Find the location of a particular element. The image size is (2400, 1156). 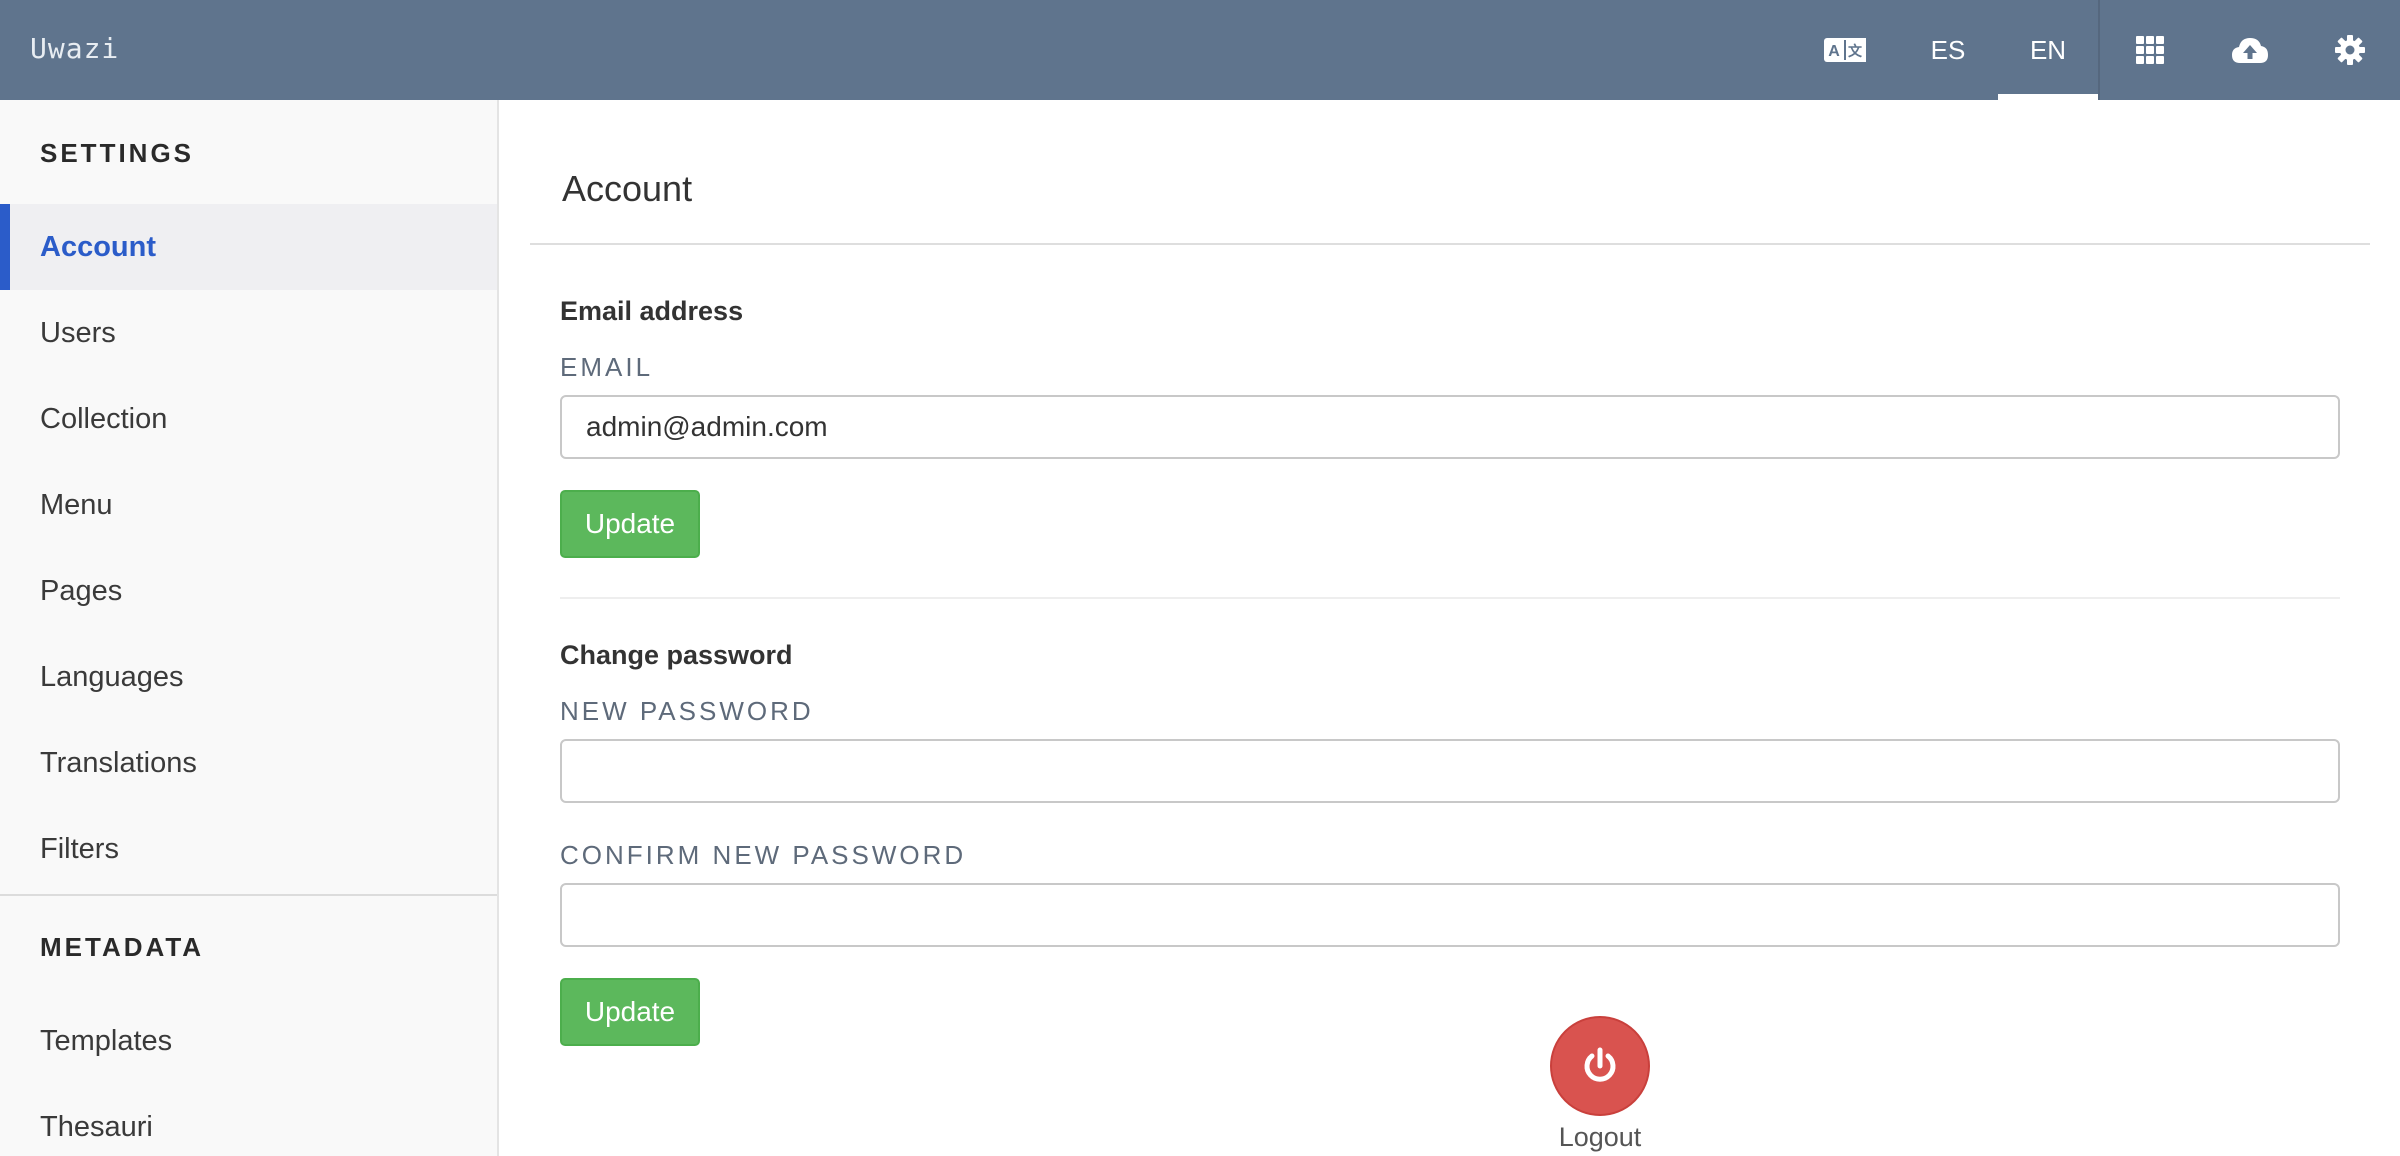

gear-icon is located at coordinates (2350, 50).